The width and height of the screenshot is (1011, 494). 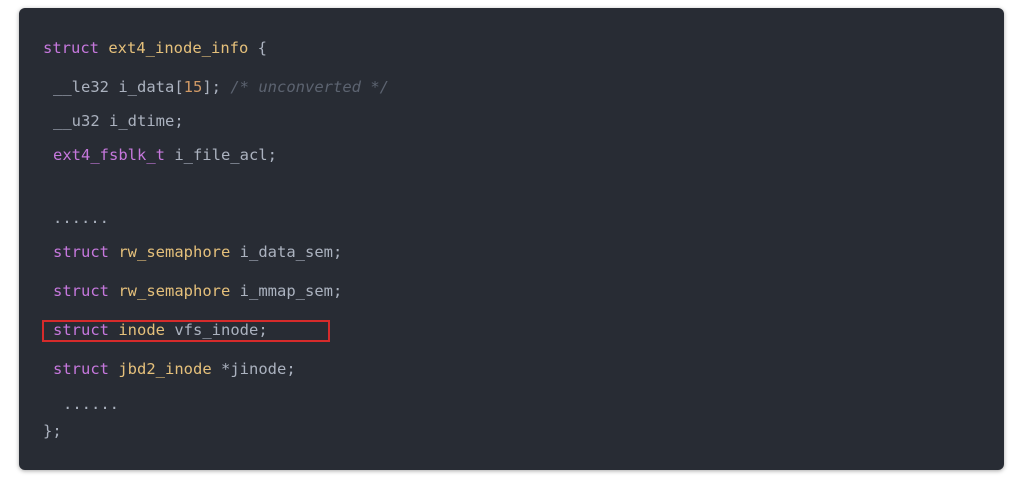 I want to click on code-line-struct-decl: struct ext4_inode_info {, so click(x=155, y=48).